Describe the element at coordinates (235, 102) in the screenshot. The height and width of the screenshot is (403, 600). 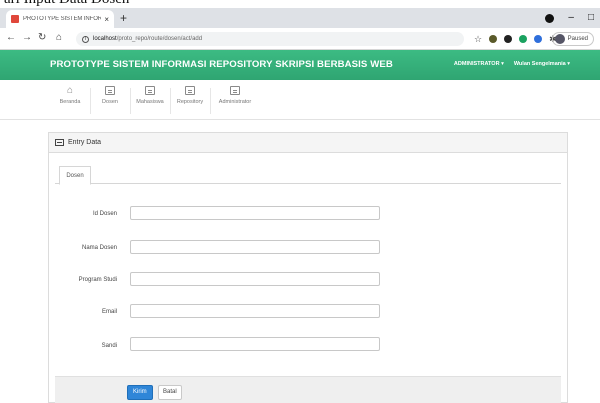
I see `nav-item-label: Administrator` at that location.